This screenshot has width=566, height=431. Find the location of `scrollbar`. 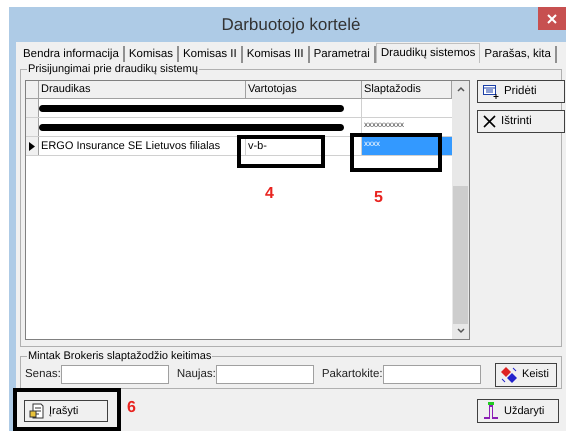

scrollbar is located at coordinates (460, 210).